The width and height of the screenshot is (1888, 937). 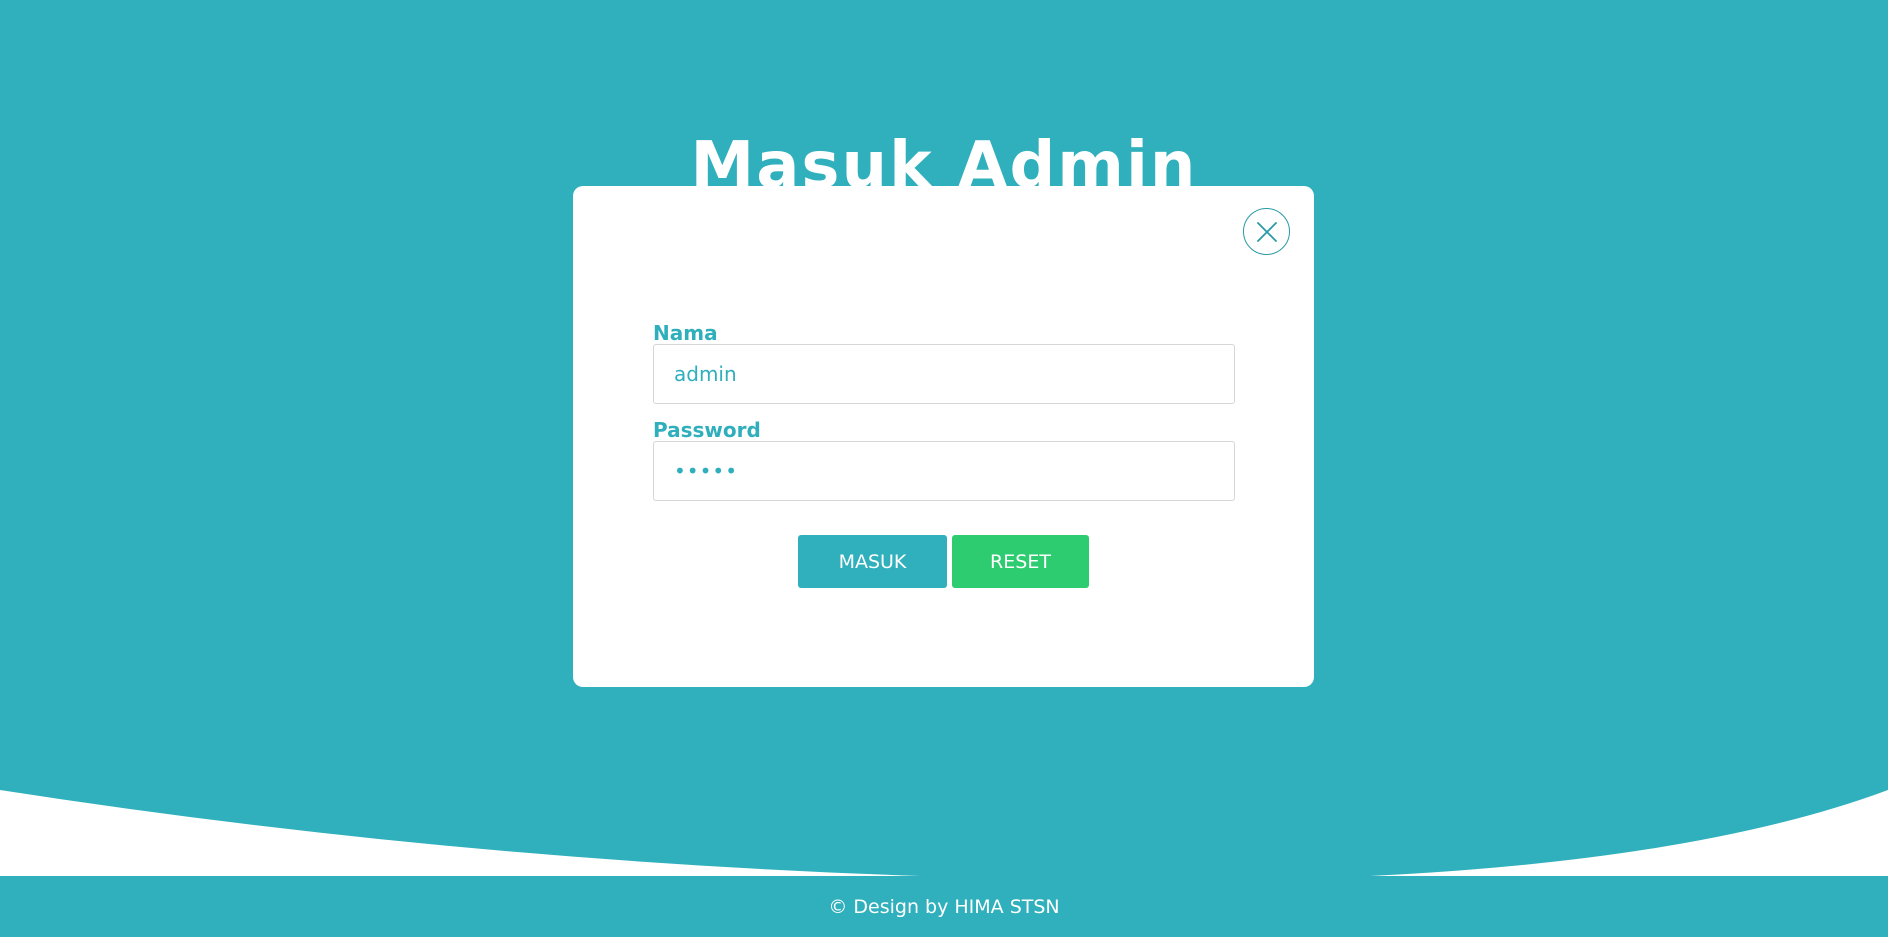 I want to click on footer-text: © Design by HIMA STSN, so click(x=944, y=906).